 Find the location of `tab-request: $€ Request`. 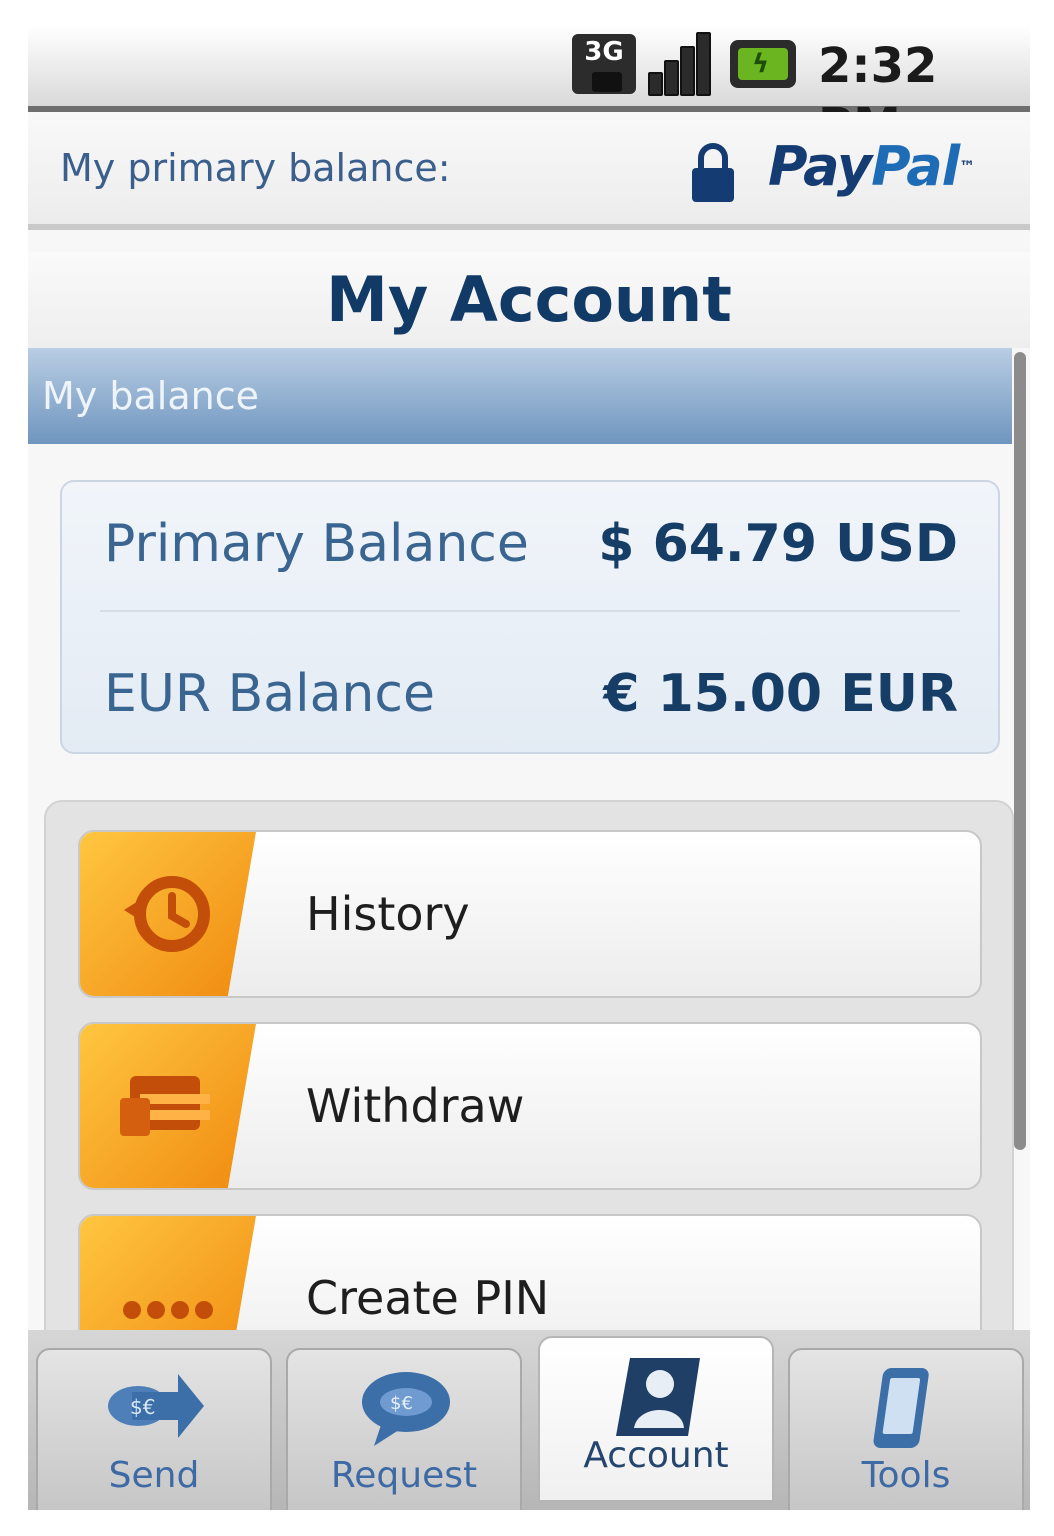

tab-request: $€ Request is located at coordinates (404, 1429).